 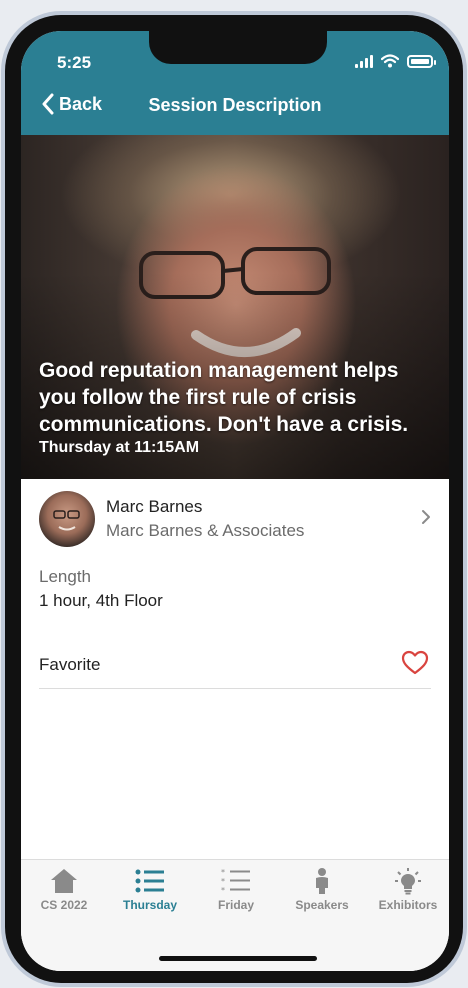 What do you see at coordinates (235, 905) in the screenshot?
I see `tab-label: Friday` at bounding box center [235, 905].